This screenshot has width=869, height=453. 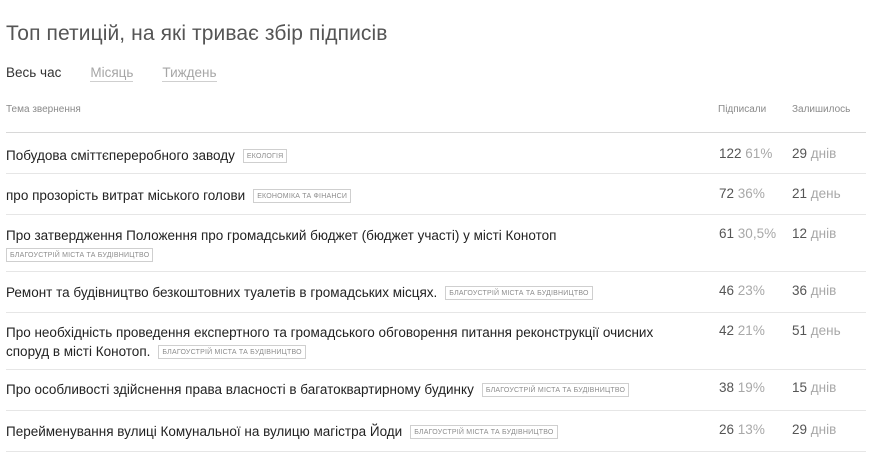 What do you see at coordinates (751, 330) in the screenshot?
I see `signed-percent: 21%` at bounding box center [751, 330].